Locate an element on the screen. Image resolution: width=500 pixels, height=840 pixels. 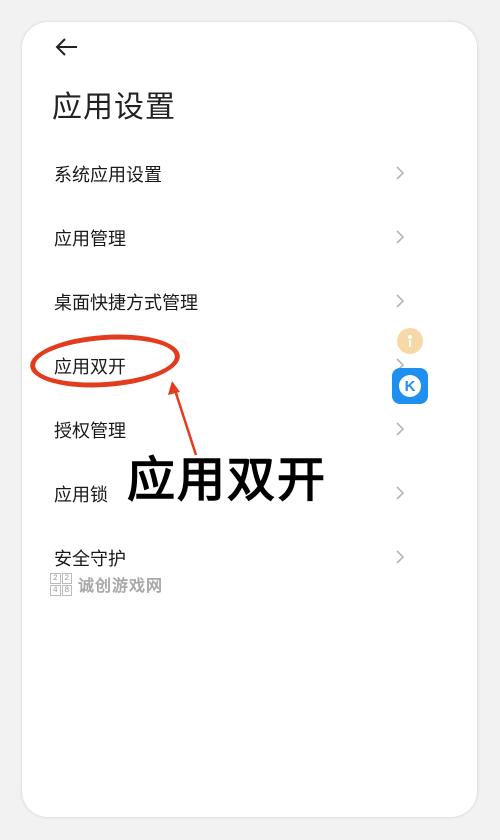
kugou-letter: K is located at coordinates (410, 386).